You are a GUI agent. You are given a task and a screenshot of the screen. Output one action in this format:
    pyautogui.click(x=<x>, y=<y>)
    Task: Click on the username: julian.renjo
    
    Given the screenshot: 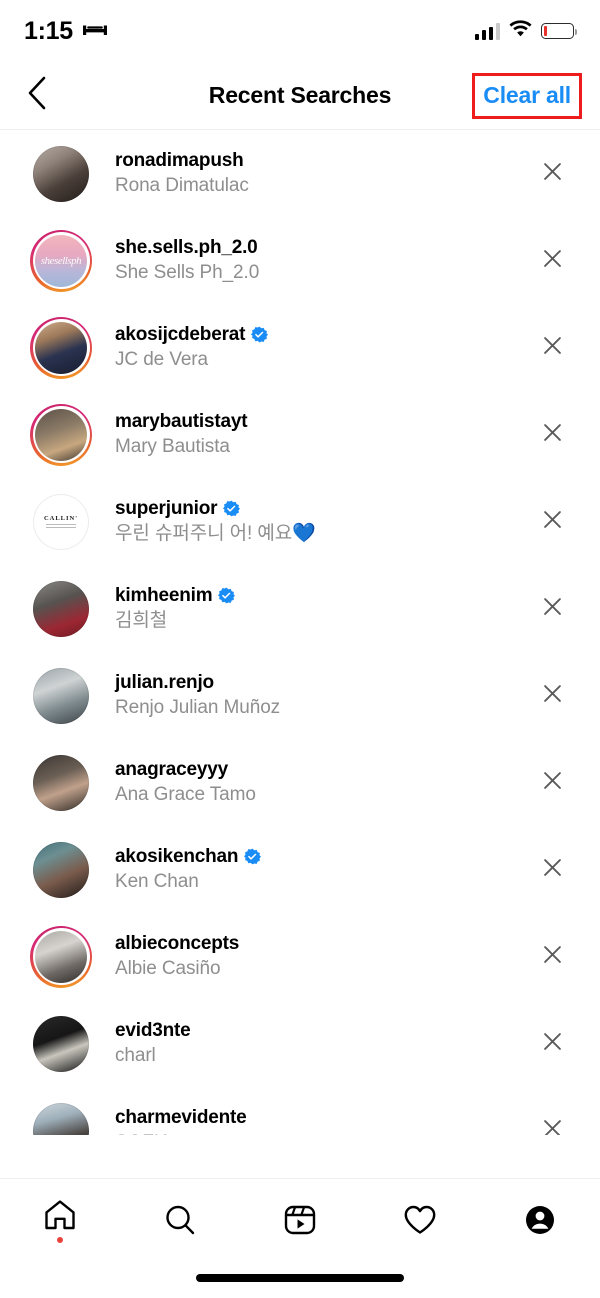 What is the action you would take?
    pyautogui.click(x=164, y=683)
    